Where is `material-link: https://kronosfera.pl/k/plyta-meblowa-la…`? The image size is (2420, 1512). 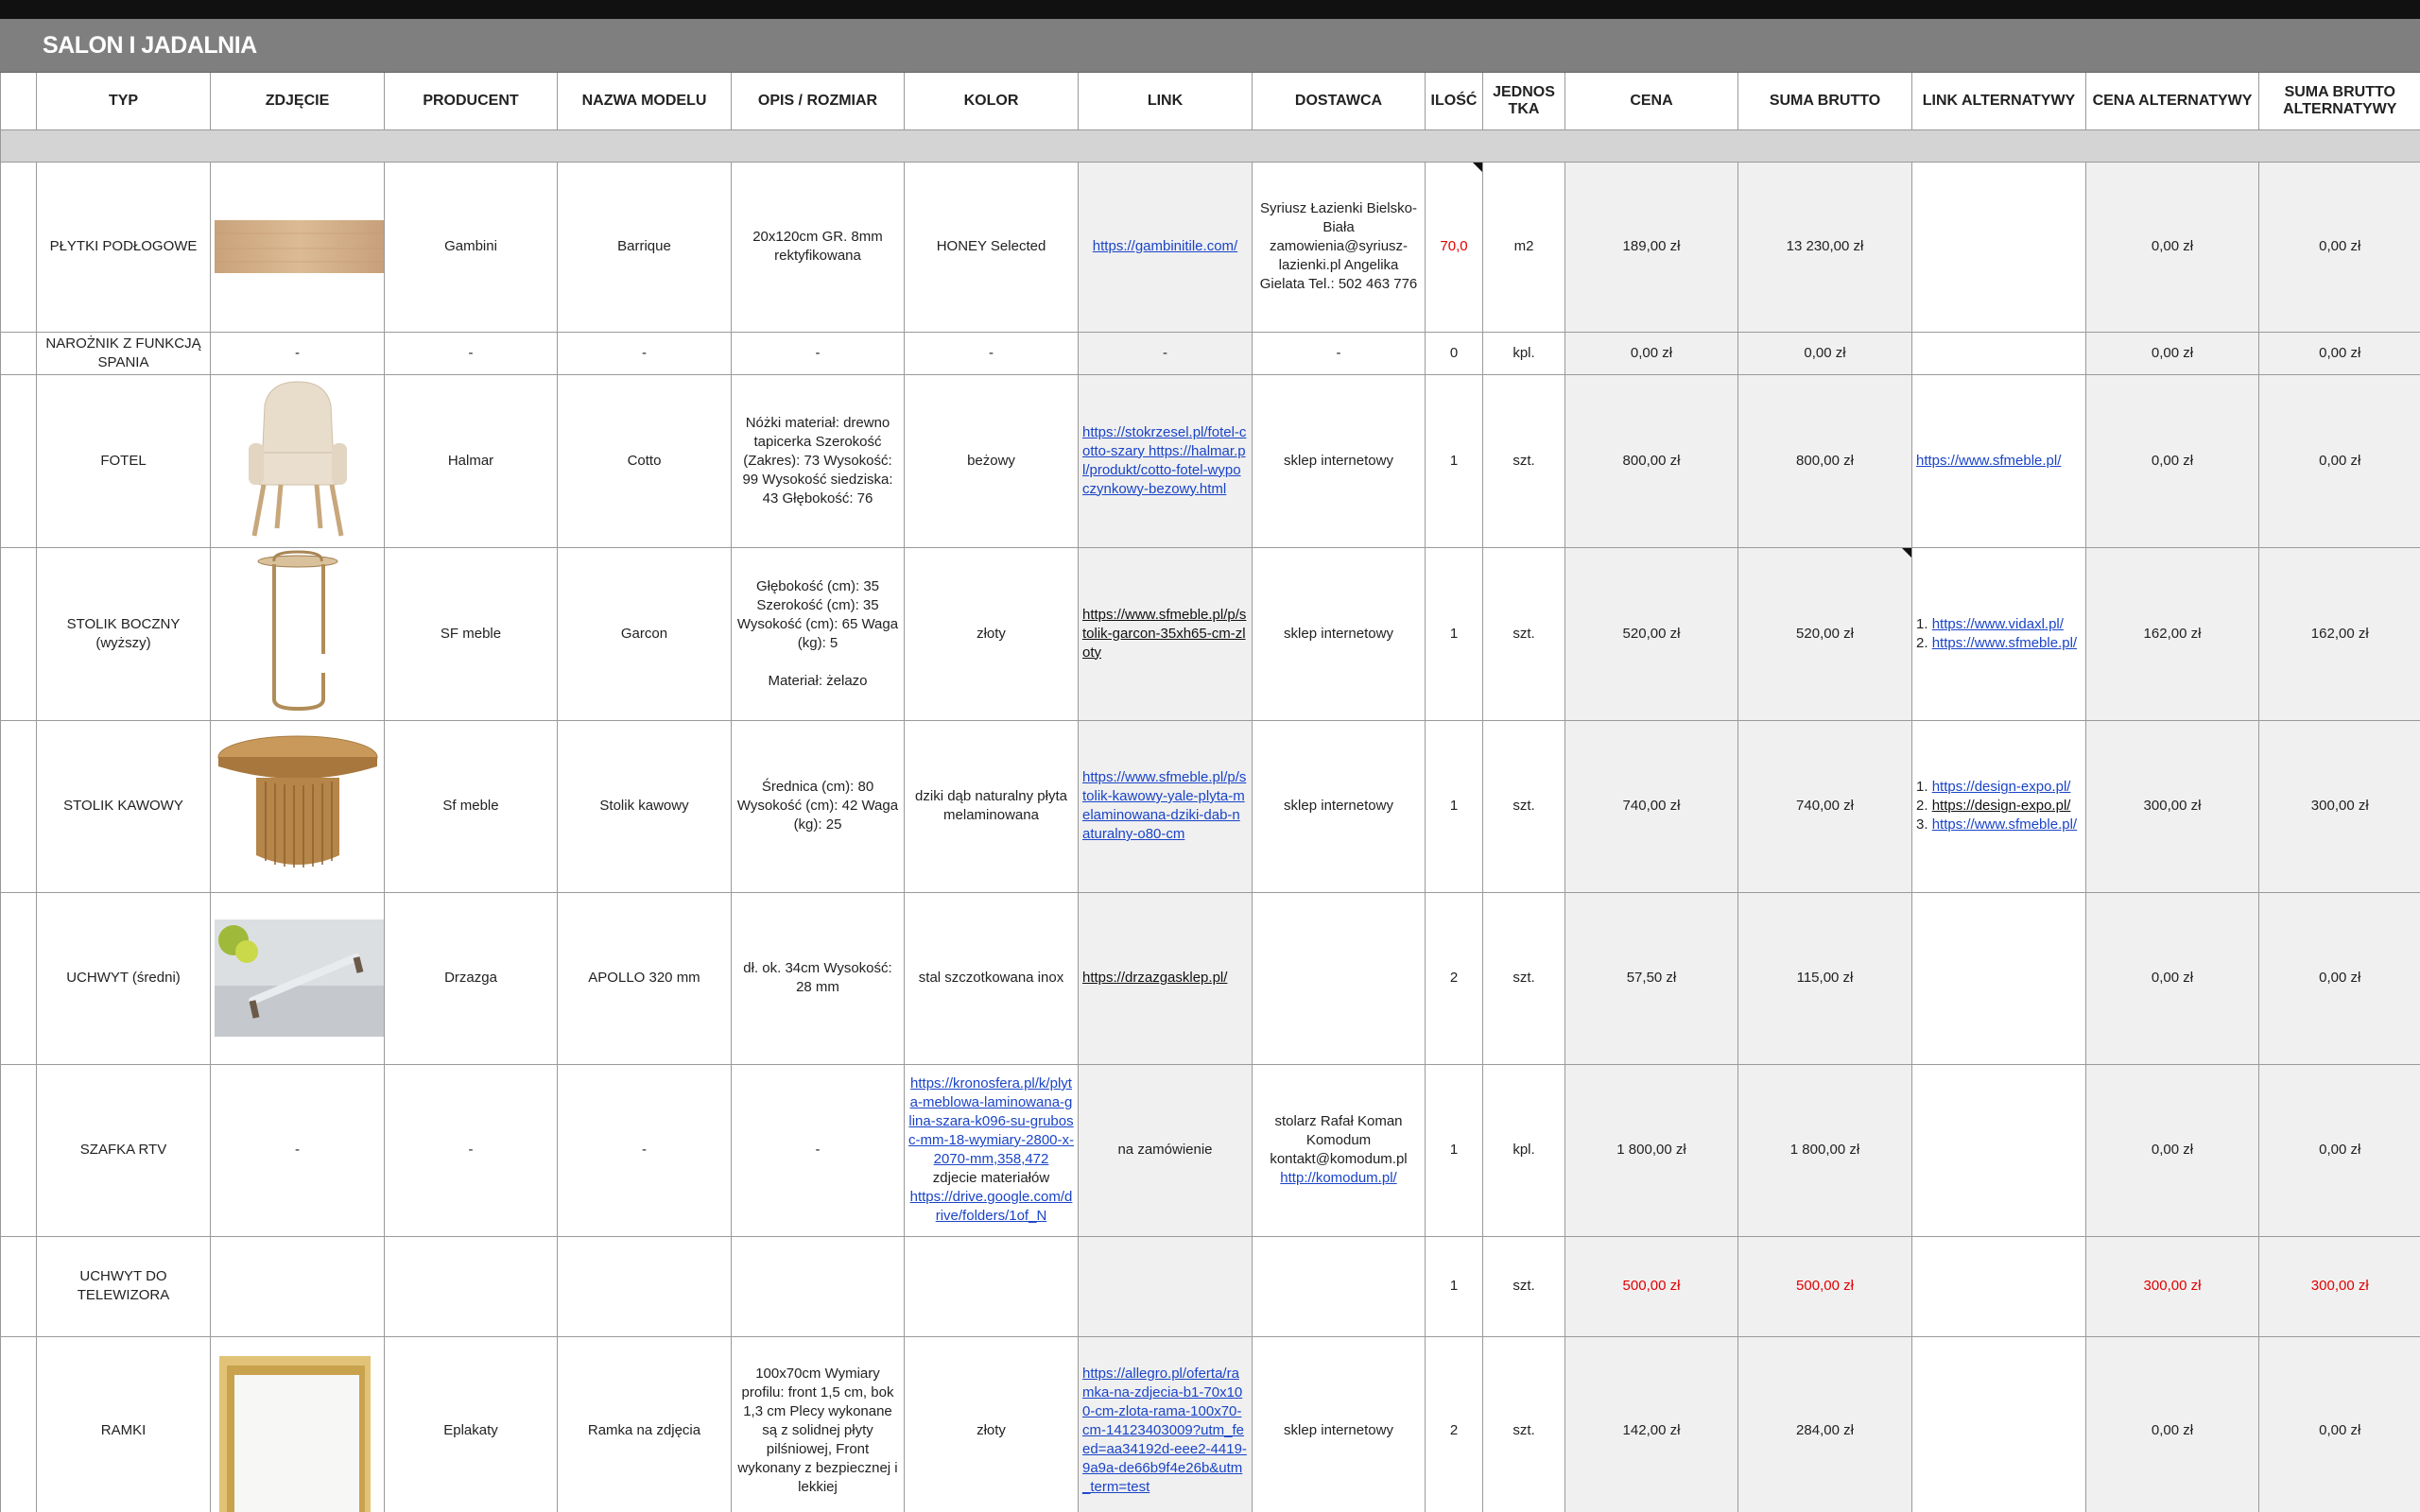
material-link: https://kronosfera.pl/k/plyta-meblowa-la… is located at coordinates (991, 1121).